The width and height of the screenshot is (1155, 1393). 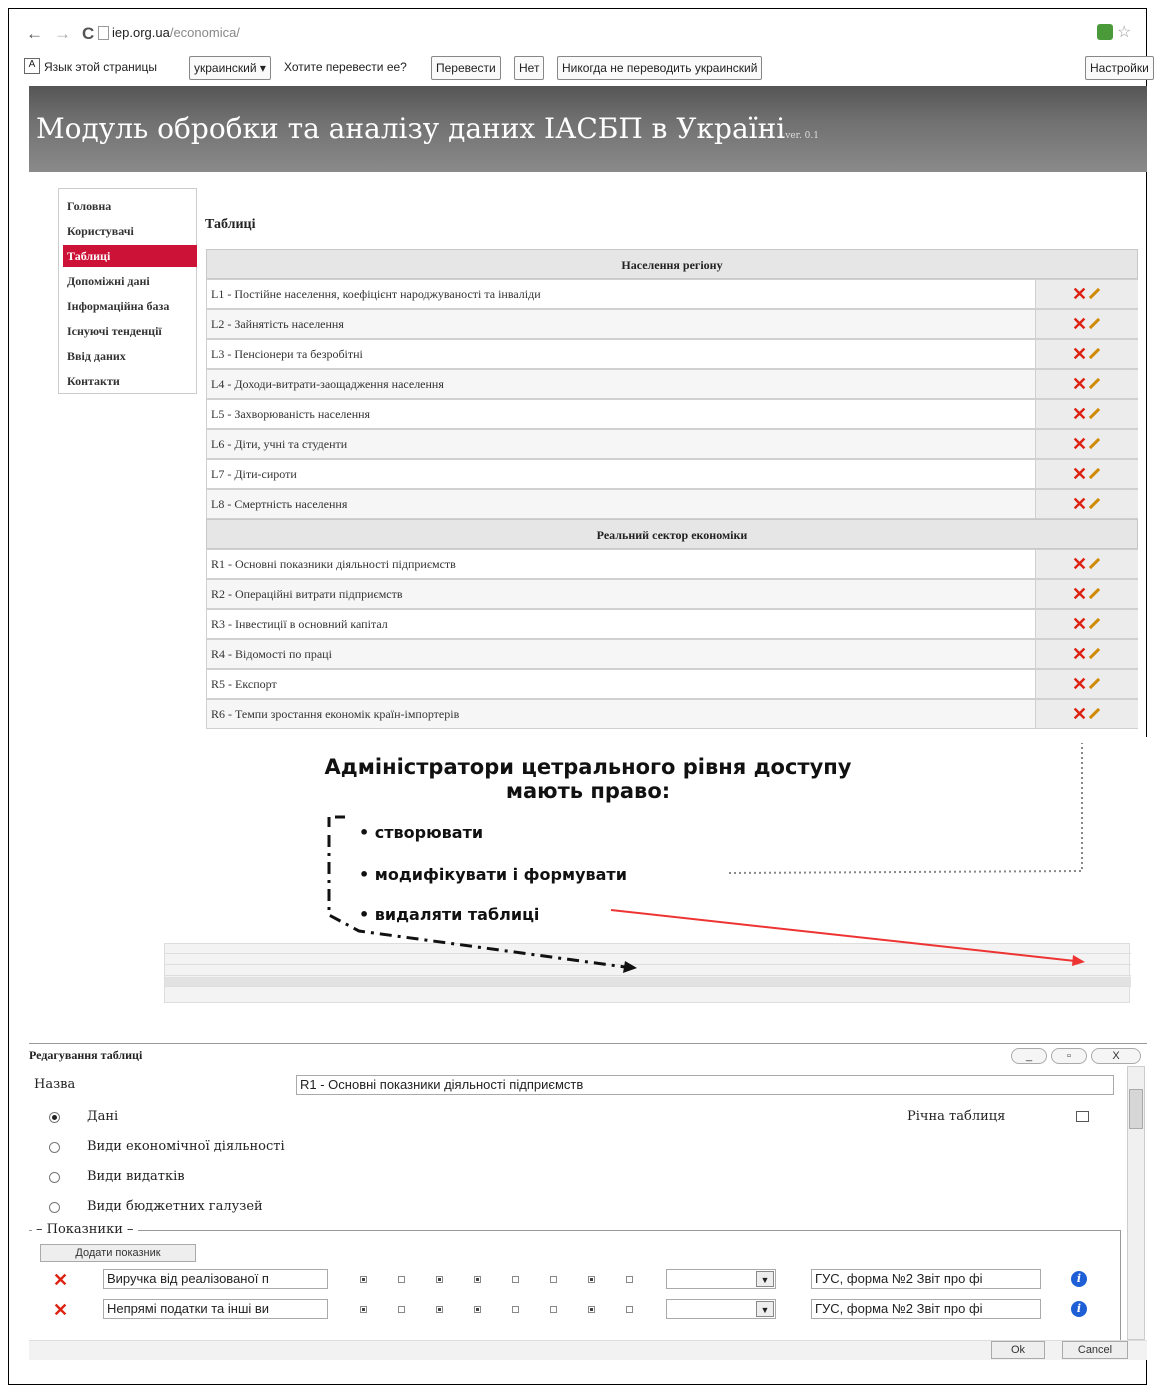 What do you see at coordinates (660, 68) in the screenshot?
I see `never-translate-button: Никогда не переводить украинский` at bounding box center [660, 68].